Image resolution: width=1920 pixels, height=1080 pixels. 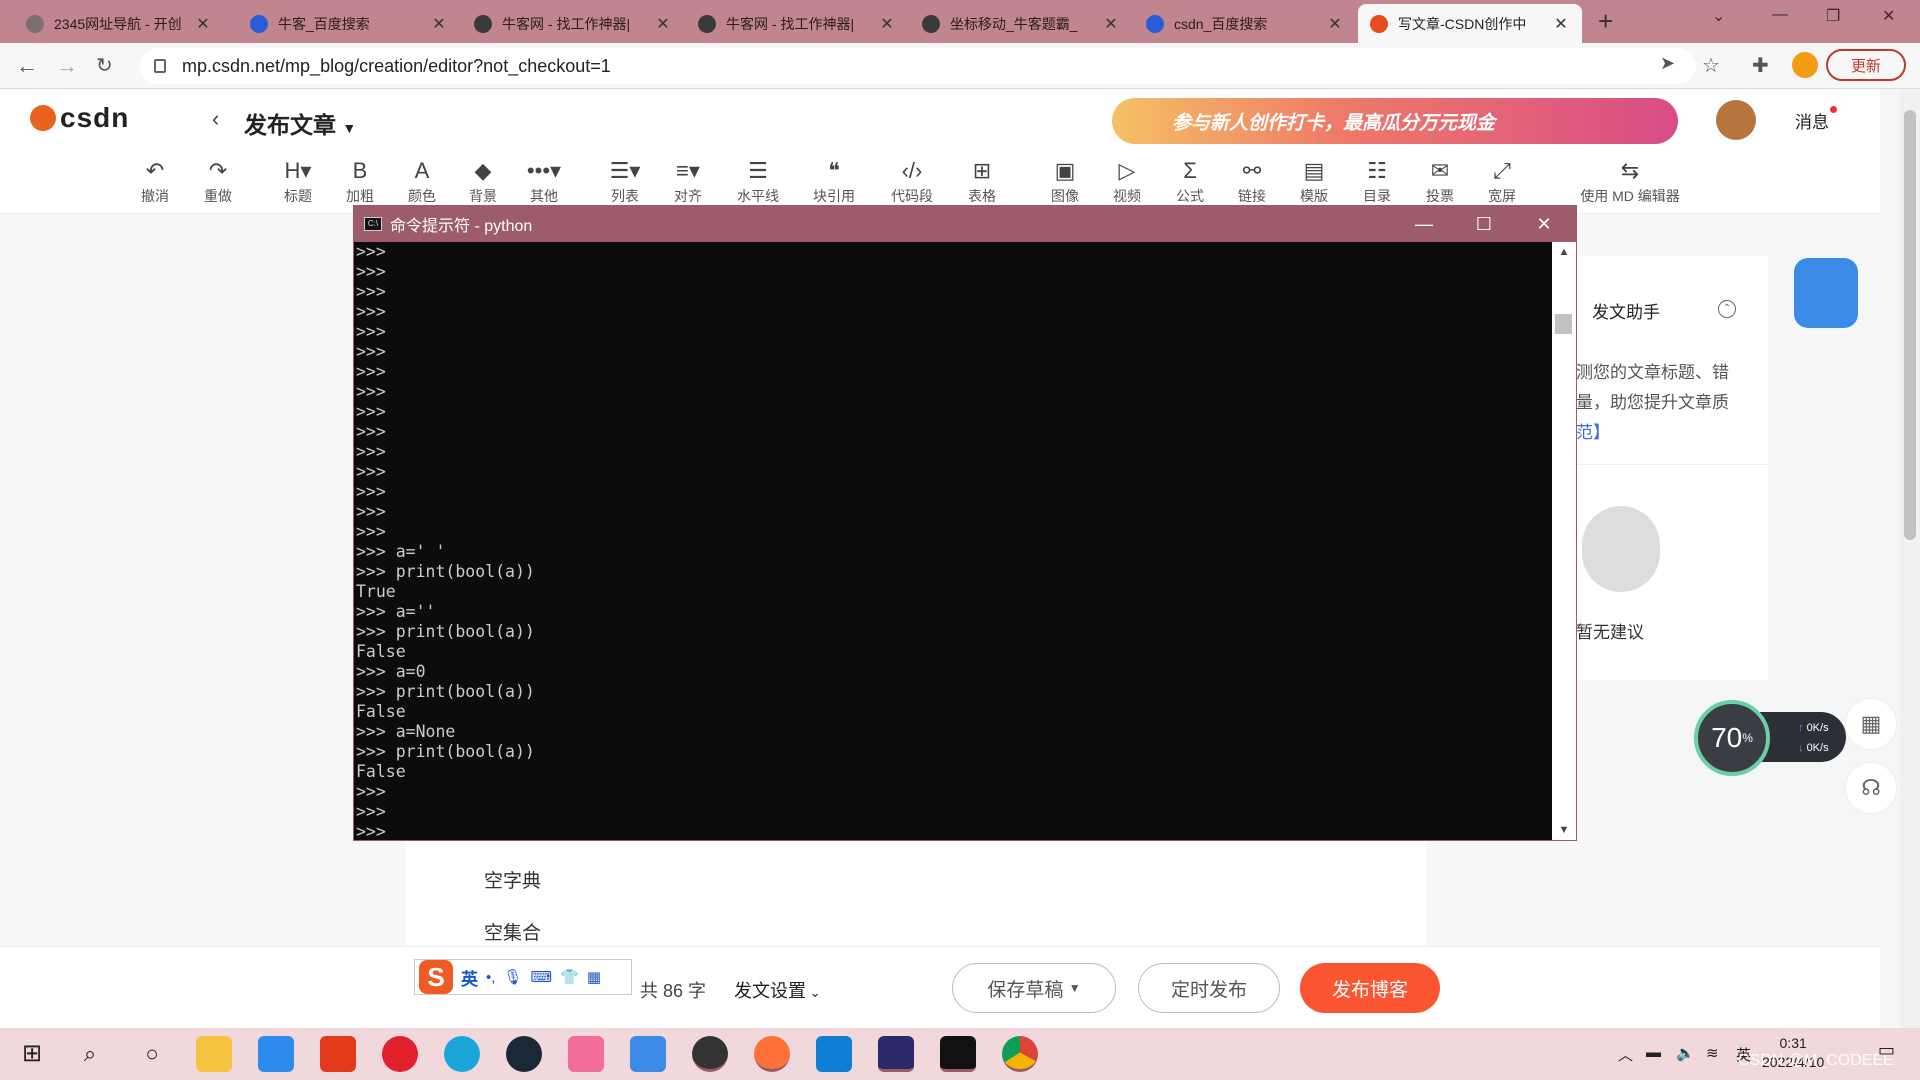 What do you see at coordinates (360, 181) in the screenshot?
I see `toolbar-button: B 加粗` at bounding box center [360, 181].